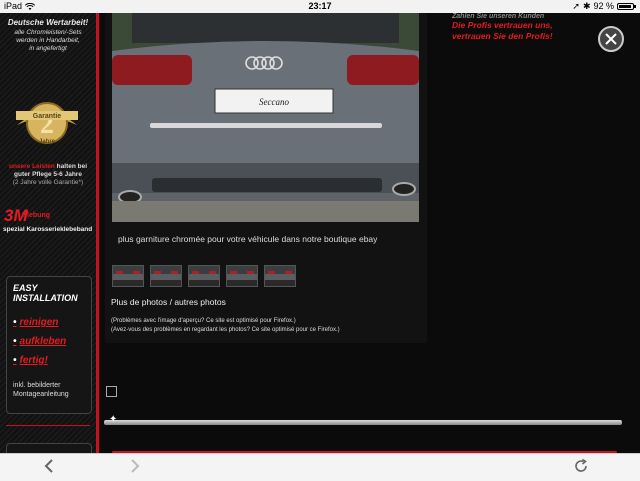  I want to click on sparkle-icon: ✦, so click(113, 419).